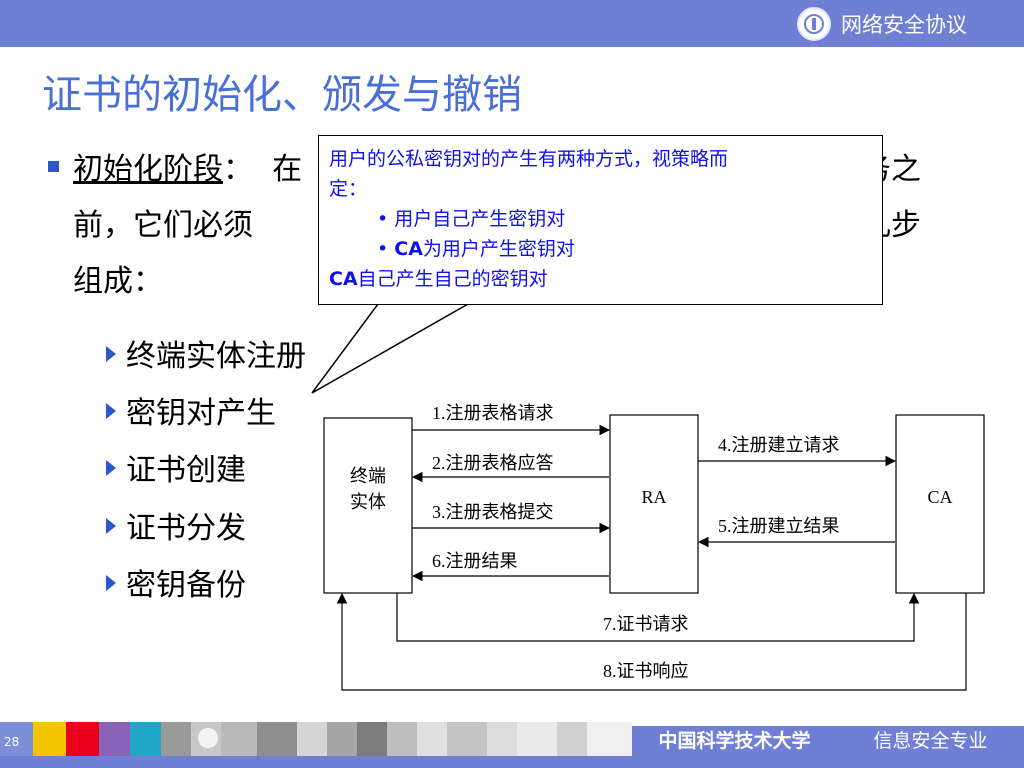  What do you see at coordinates (779, 445) in the screenshot?
I see `arrow-label-4: 4.注册建立请求` at bounding box center [779, 445].